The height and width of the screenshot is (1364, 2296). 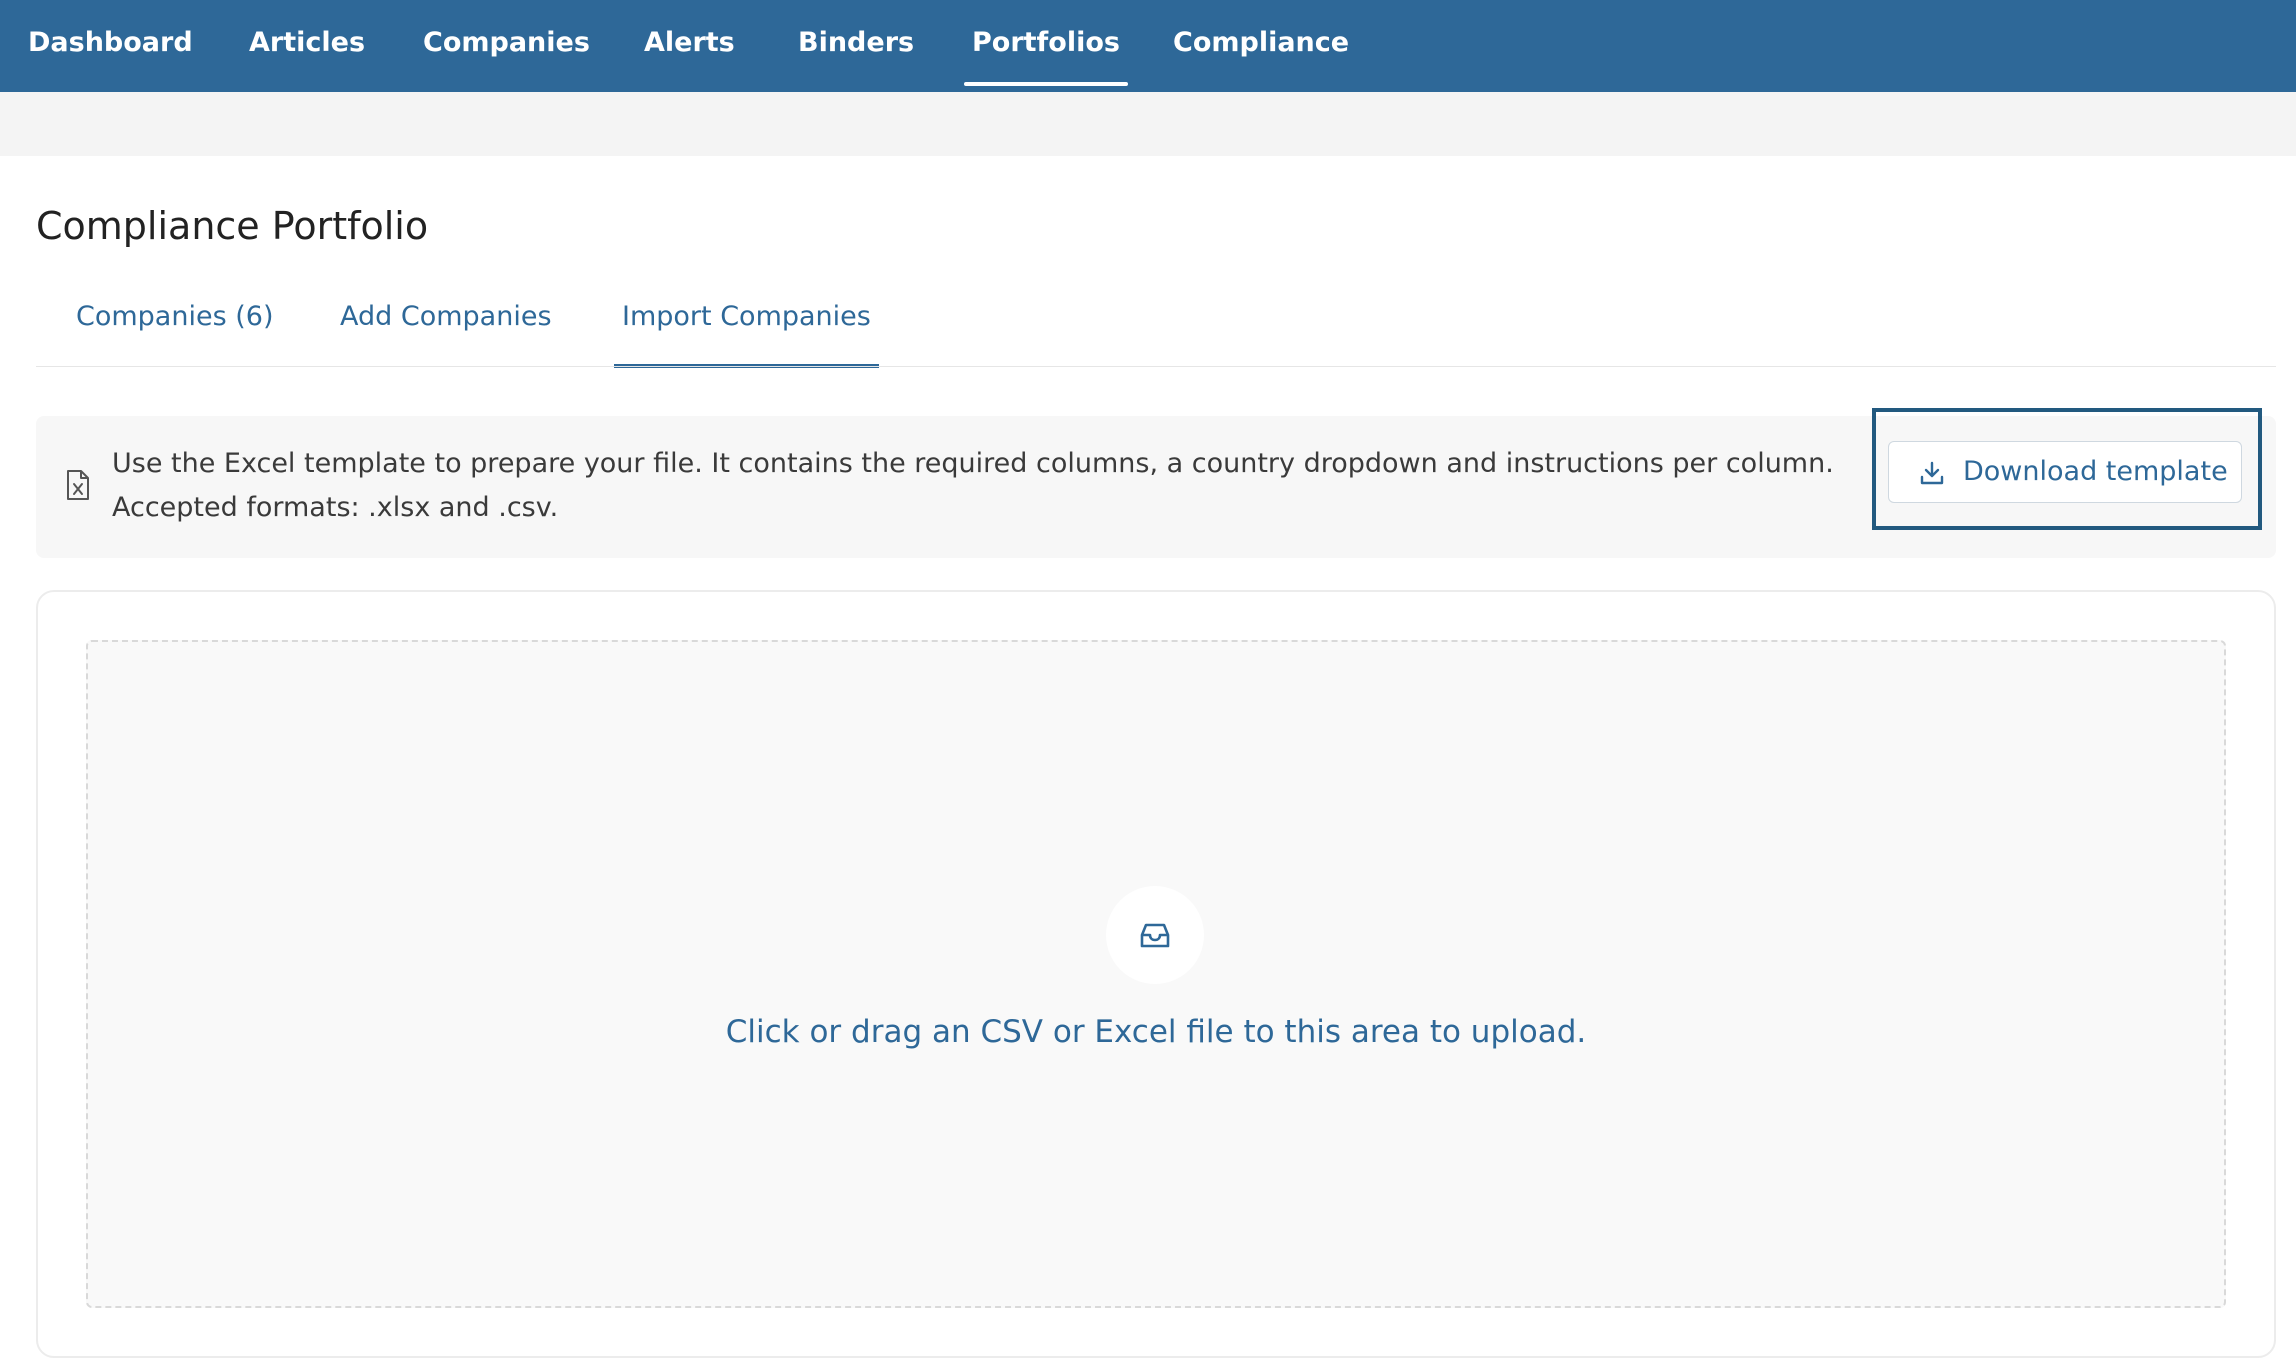 I want to click on tab-add-companies: Add Companies, so click(x=446, y=332).